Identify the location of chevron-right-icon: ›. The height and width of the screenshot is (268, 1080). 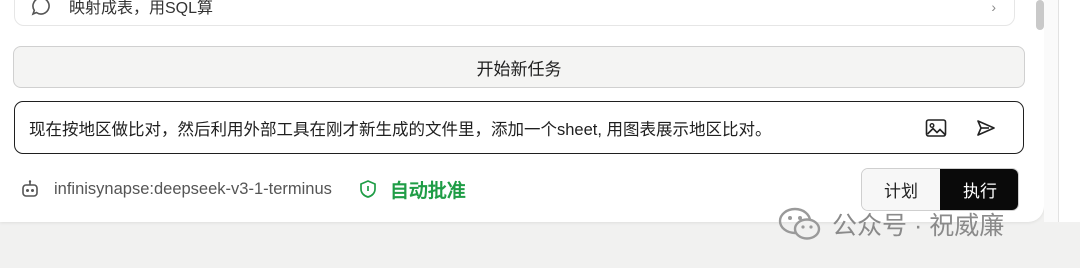
(993, 7).